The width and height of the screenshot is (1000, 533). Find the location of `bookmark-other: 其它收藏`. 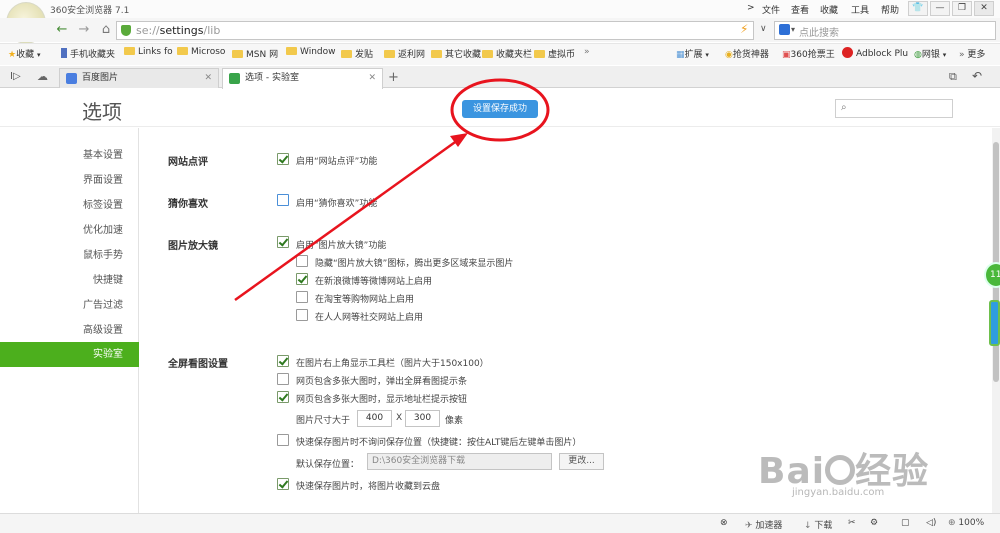

bookmark-other: 其它收藏 is located at coordinates (456, 53).